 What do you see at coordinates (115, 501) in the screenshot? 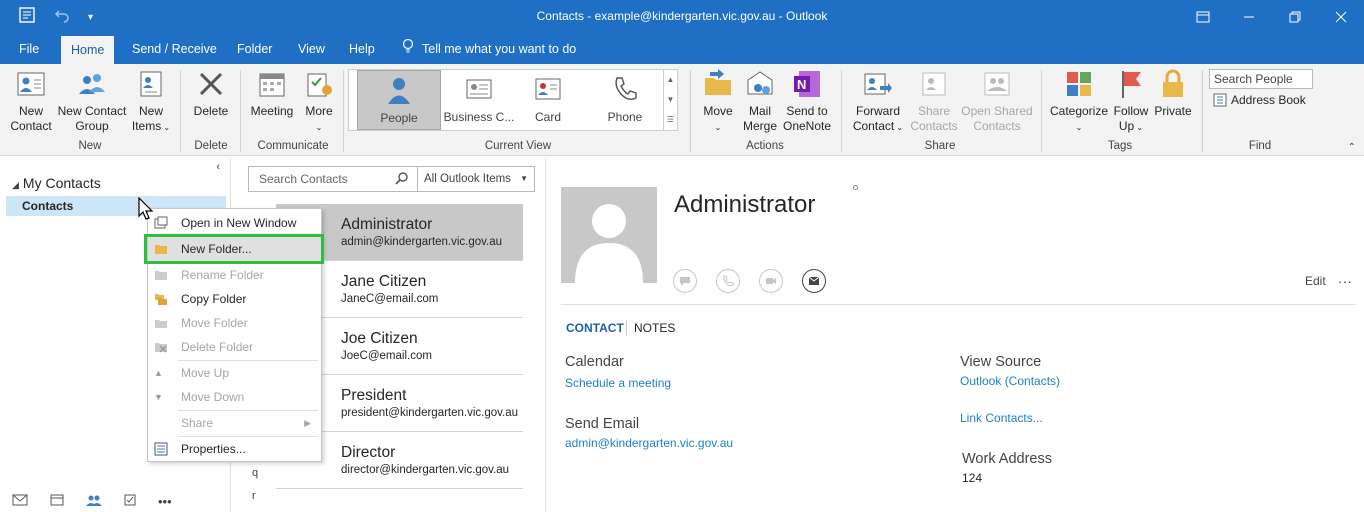
I see `module-switcher: •••` at bounding box center [115, 501].